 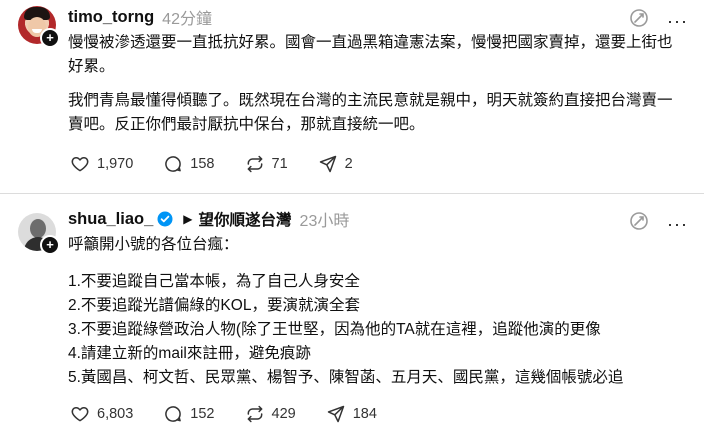 What do you see at coordinates (270, 414) in the screenshot?
I see `repost-button: 429` at bounding box center [270, 414].